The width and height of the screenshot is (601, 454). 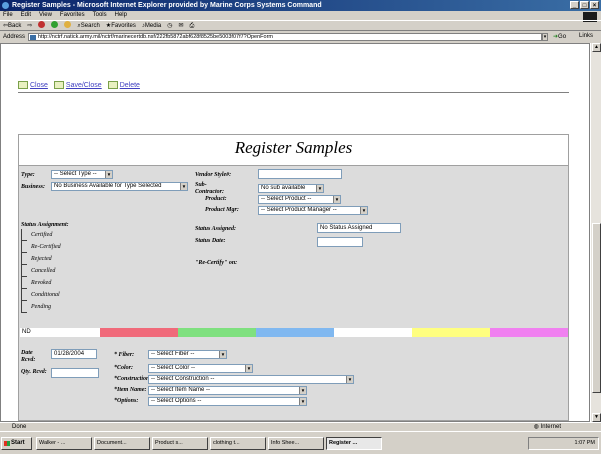 I want to click on delete-button: Delete, so click(x=123, y=85).